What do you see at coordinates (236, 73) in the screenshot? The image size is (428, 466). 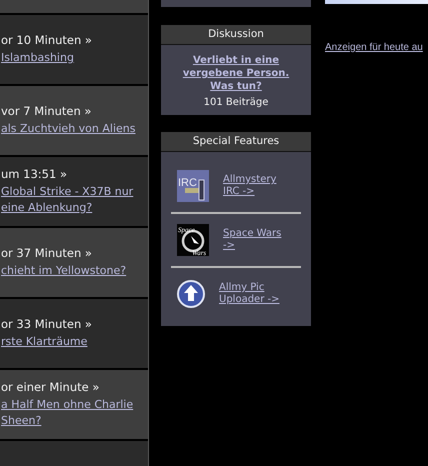 I see `topic-link: Verliebt in eine vergebene Person. Was tun?` at bounding box center [236, 73].